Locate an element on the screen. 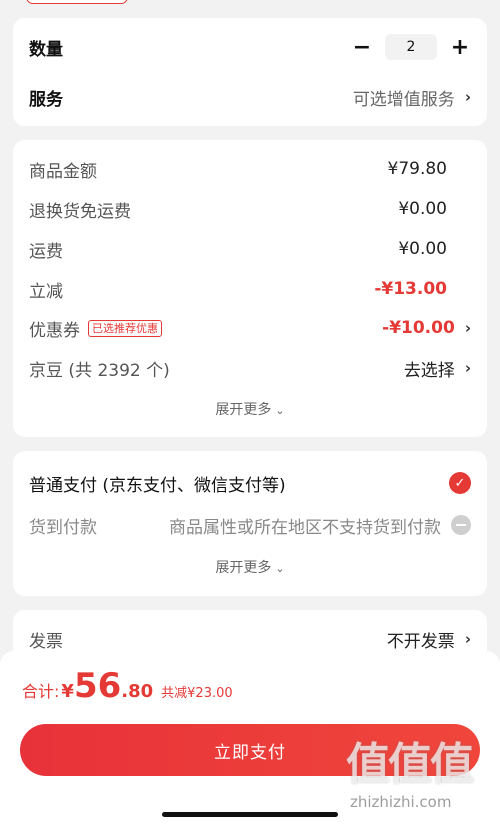 This screenshot has height=828, width=500. cod-label: 货到付款 is located at coordinates (63, 527).